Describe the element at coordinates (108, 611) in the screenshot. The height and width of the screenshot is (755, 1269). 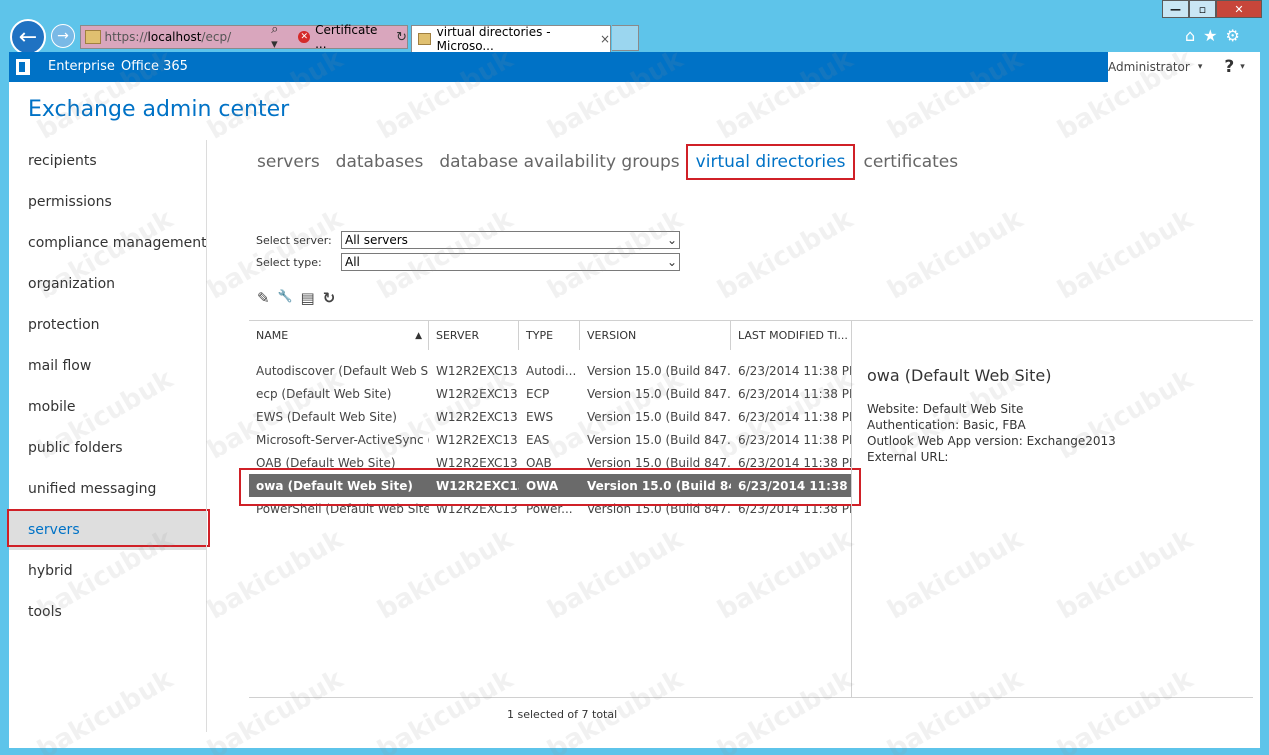
I see `nav-item-tools: tools` at that location.